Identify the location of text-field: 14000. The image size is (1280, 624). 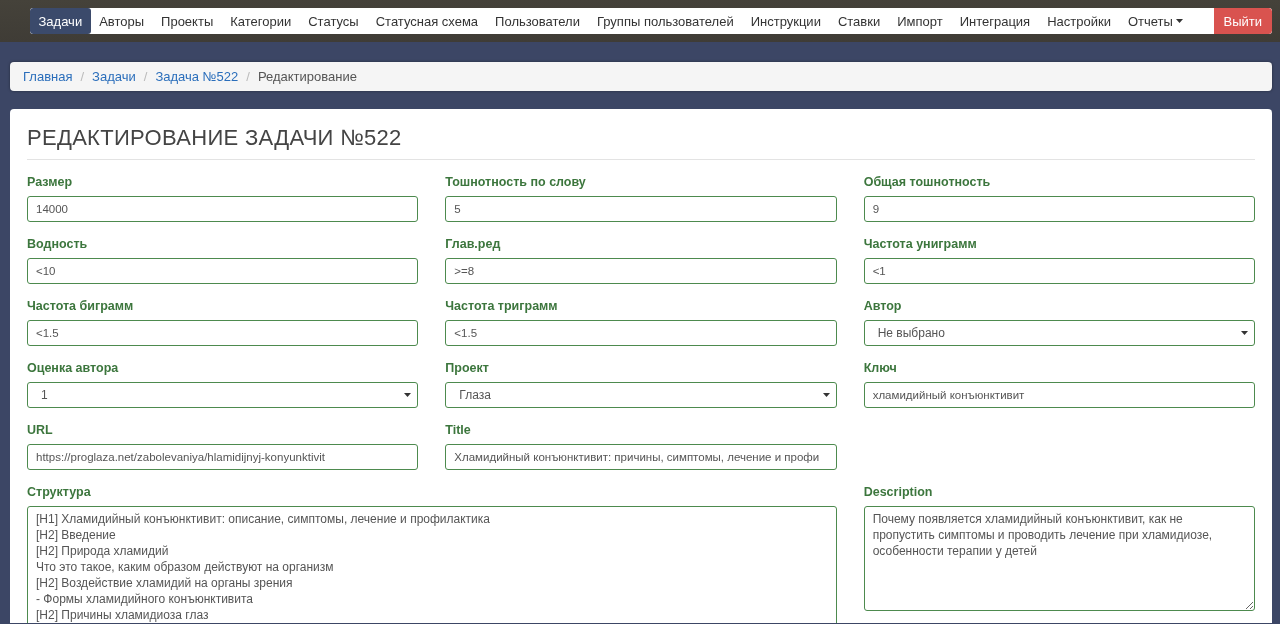
(223, 209).